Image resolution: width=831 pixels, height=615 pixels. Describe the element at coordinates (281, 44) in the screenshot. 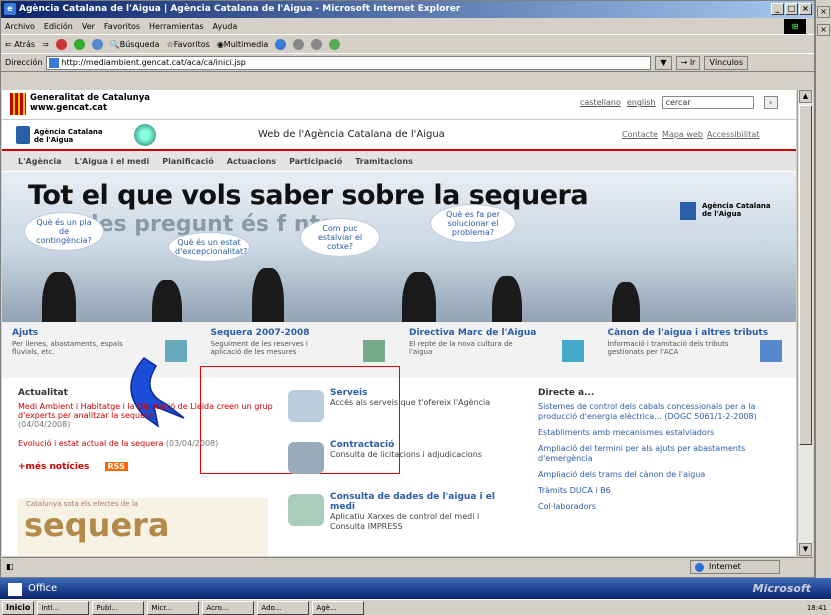

I see `history-icon` at that location.